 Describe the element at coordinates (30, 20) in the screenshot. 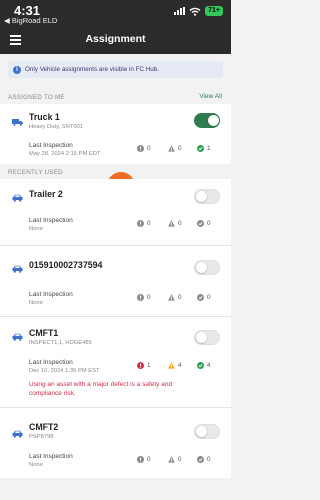

I see `back-to-app-link: ◀ BigRoad ELD` at that location.